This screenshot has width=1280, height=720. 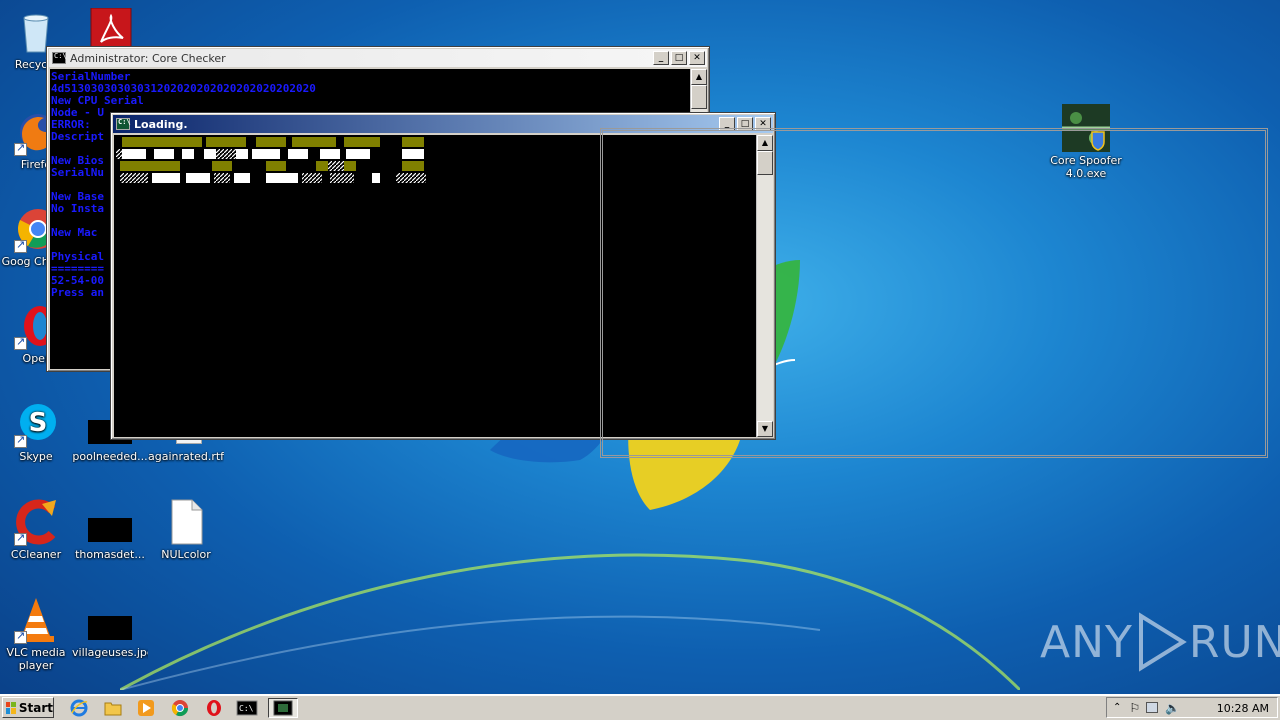 I want to click on wallpaper-swoosh, so click(x=570, y=621).